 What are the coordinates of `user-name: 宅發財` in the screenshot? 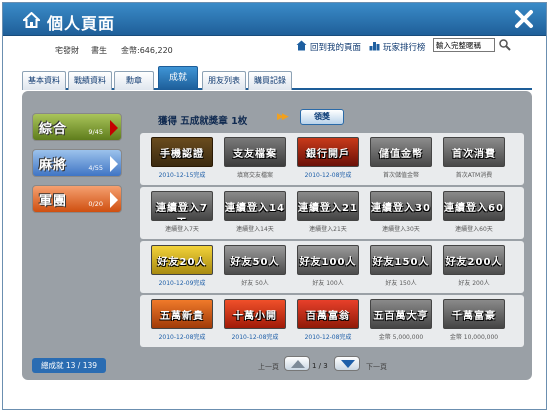 It's located at (67, 50).